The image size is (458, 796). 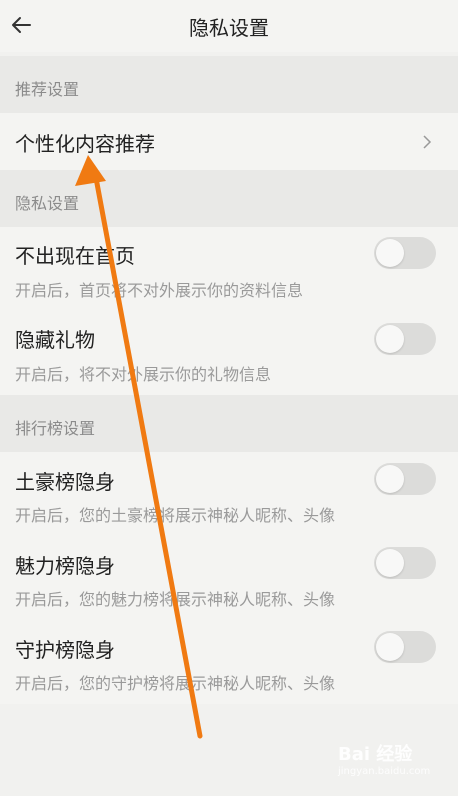 I want to click on row-title: 守护榜隐身, so click(x=65, y=650).